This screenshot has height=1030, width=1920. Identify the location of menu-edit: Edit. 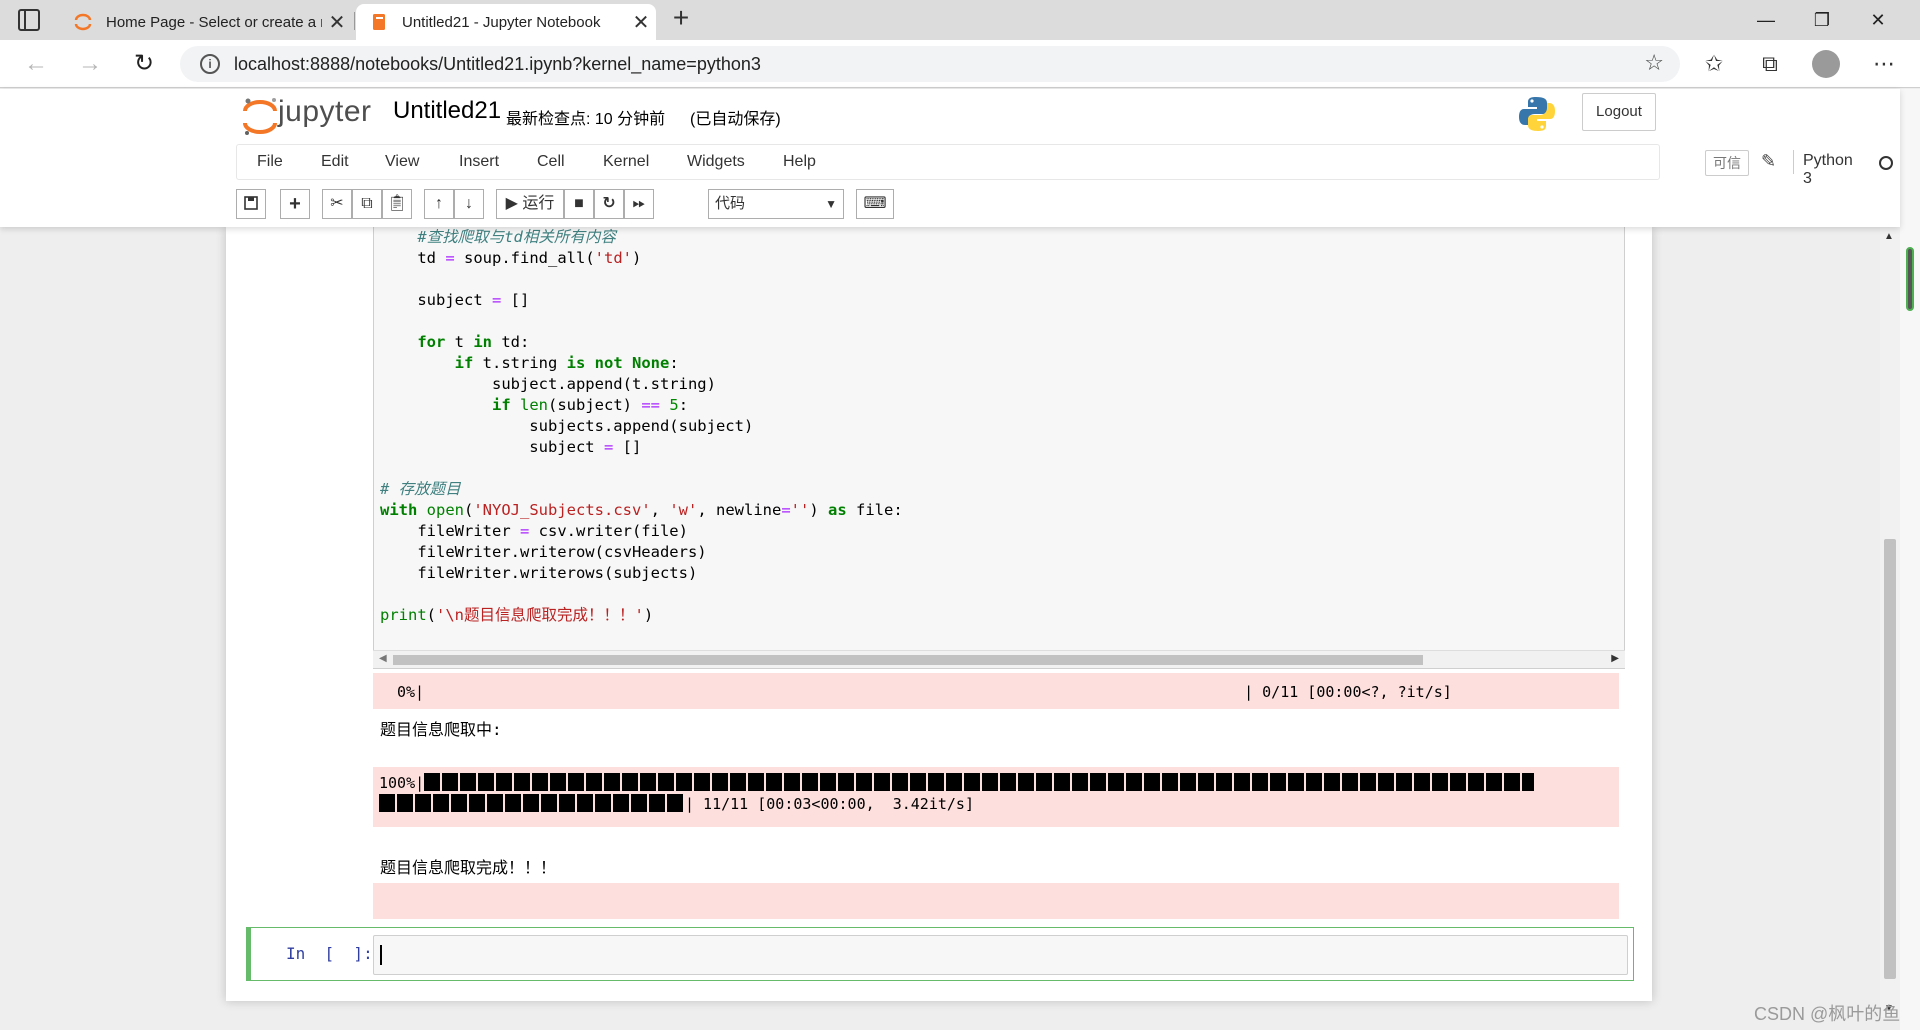
(335, 162).